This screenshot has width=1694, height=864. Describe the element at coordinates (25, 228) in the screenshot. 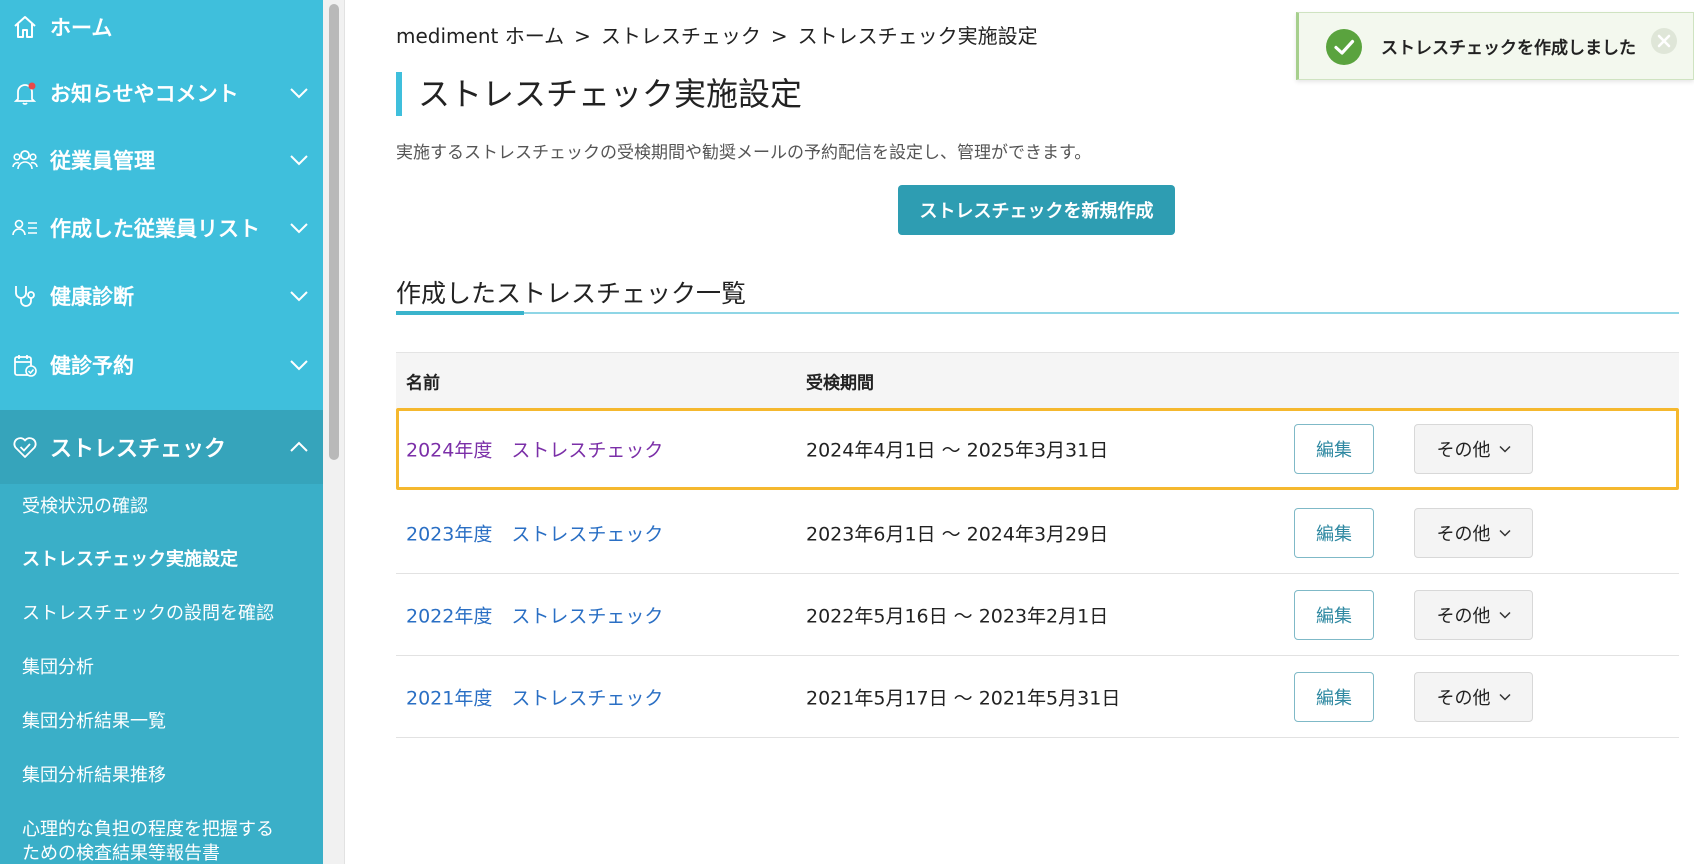

I see `user-list-icon` at that location.